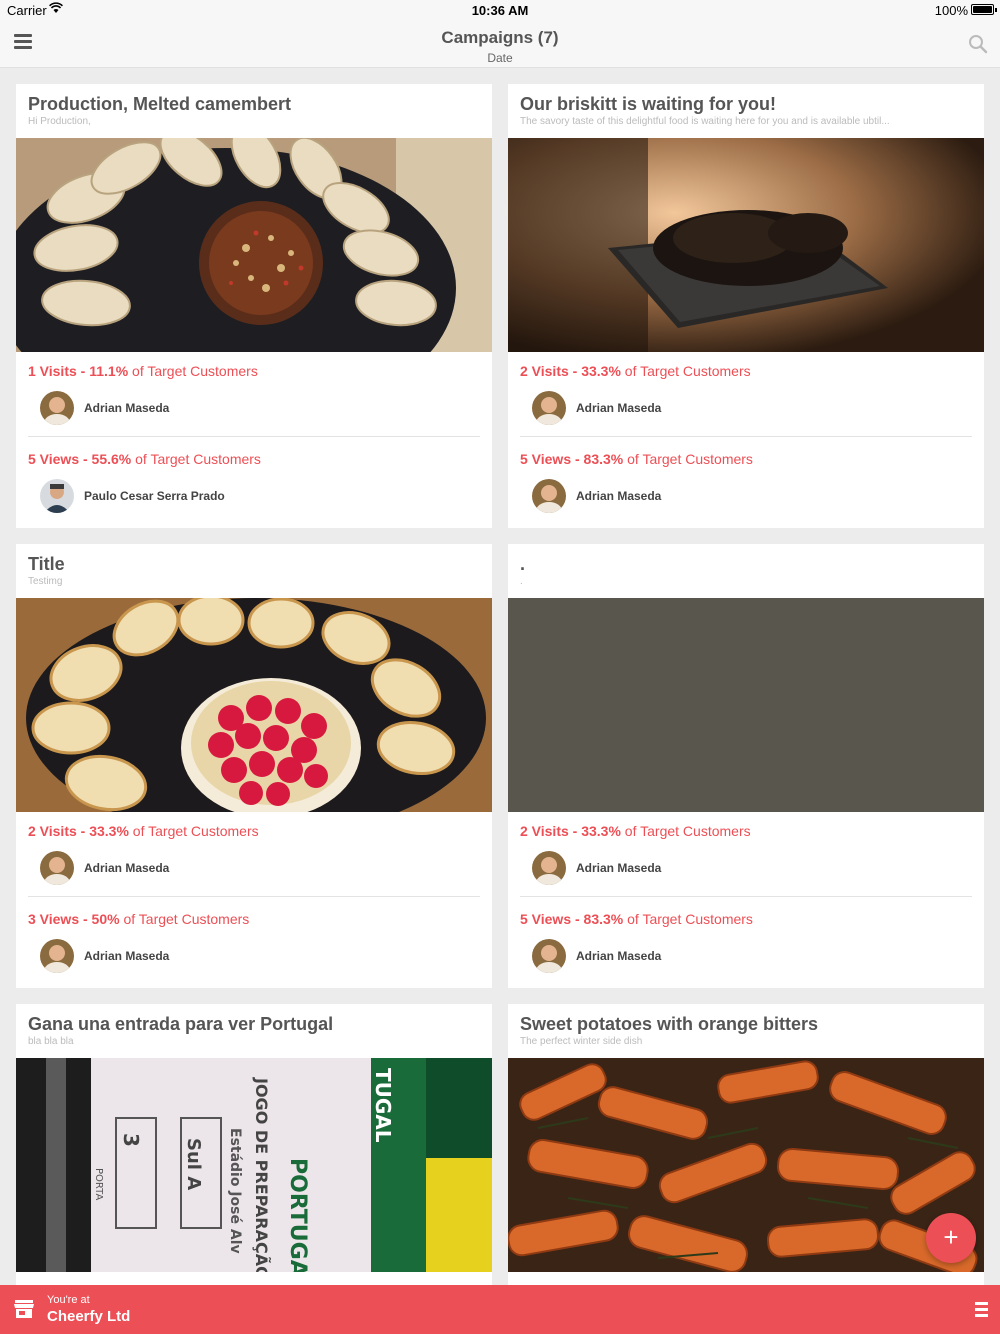 This screenshot has height=1334, width=1000. I want to click on svg-text: Estádio José Alv, so click(235, 1191).